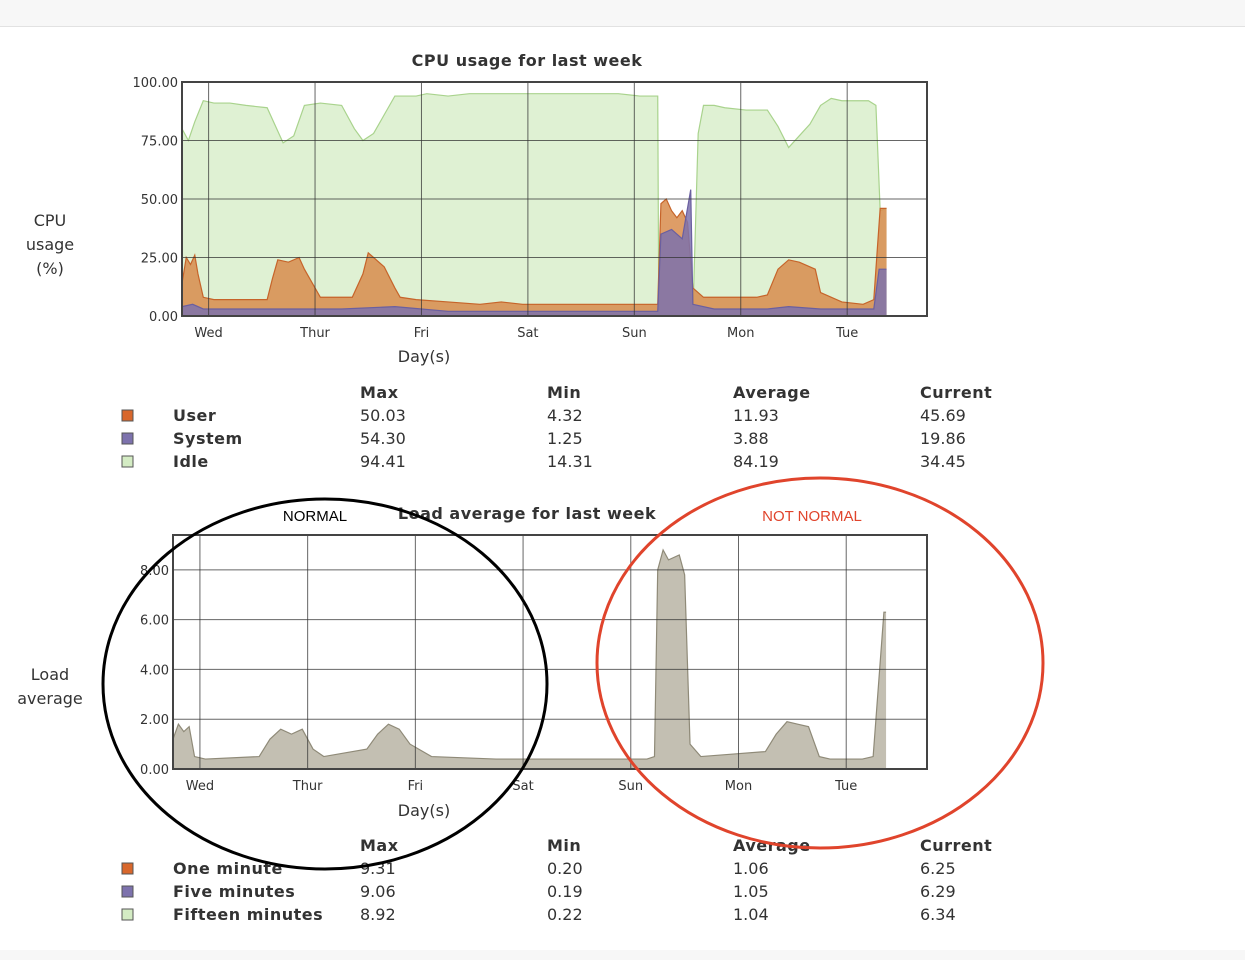 The width and height of the screenshot is (1245, 960). What do you see at coordinates (938, 891) in the screenshot?
I see `legend-current: 6.29` at bounding box center [938, 891].